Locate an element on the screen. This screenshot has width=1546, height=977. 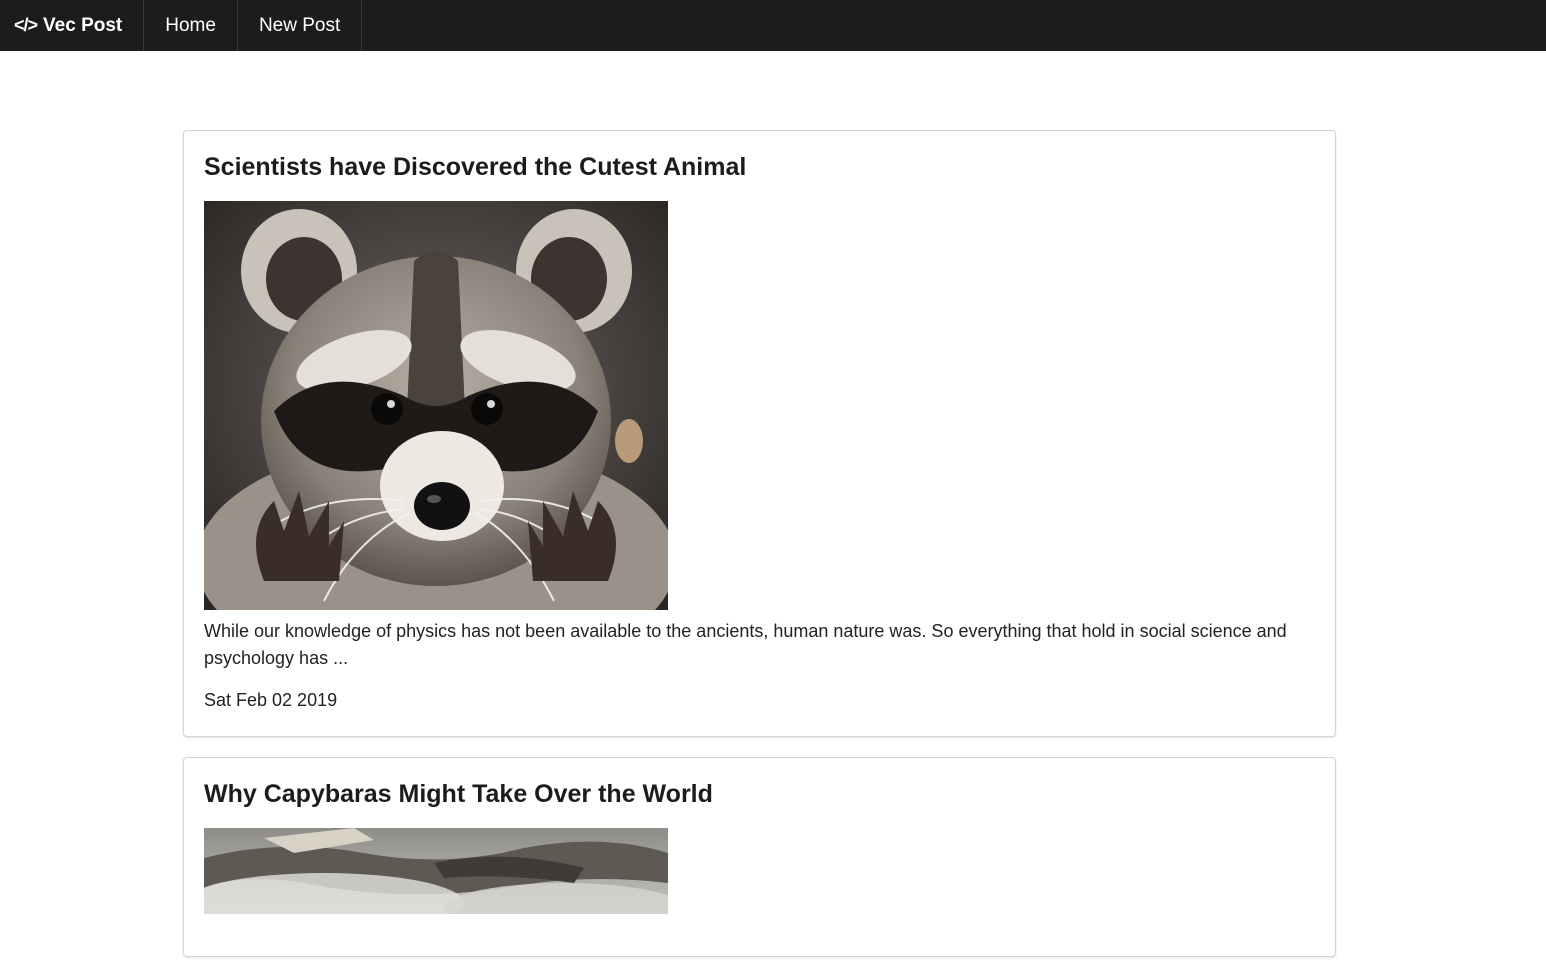
nav-new-post: New Post is located at coordinates (300, 25).